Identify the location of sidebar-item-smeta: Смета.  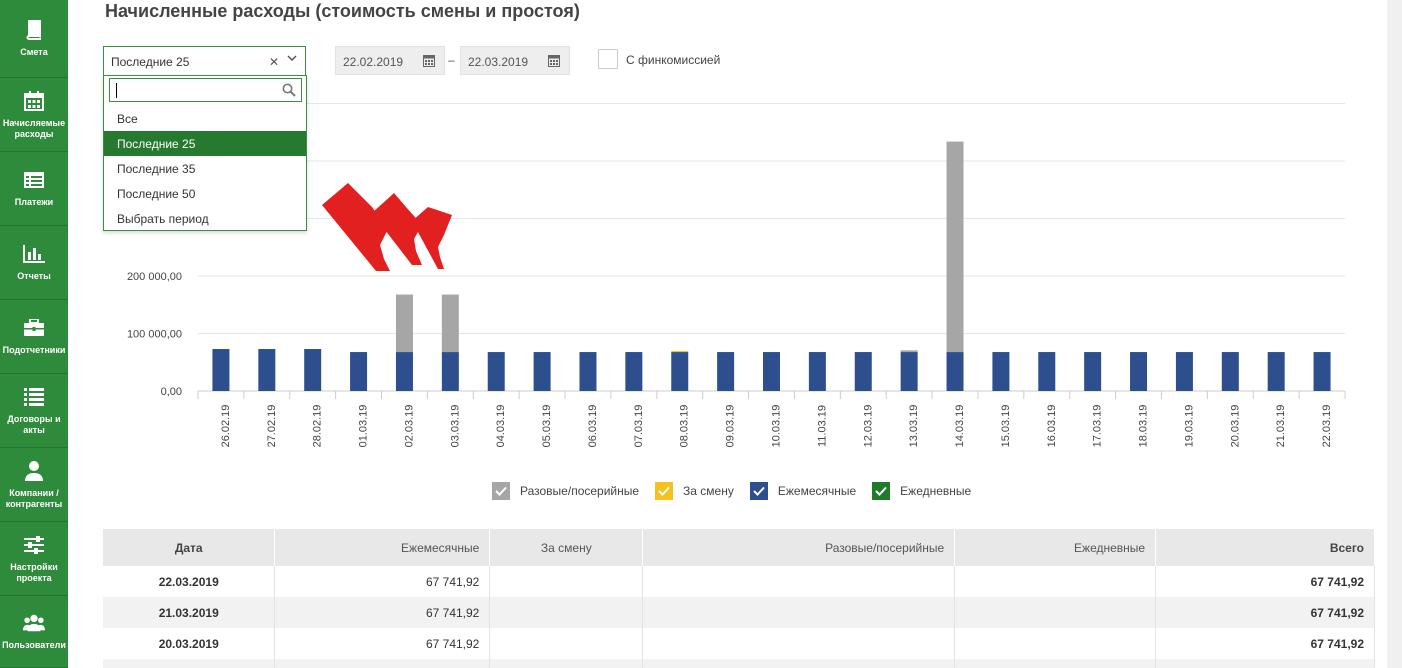
(34, 39).